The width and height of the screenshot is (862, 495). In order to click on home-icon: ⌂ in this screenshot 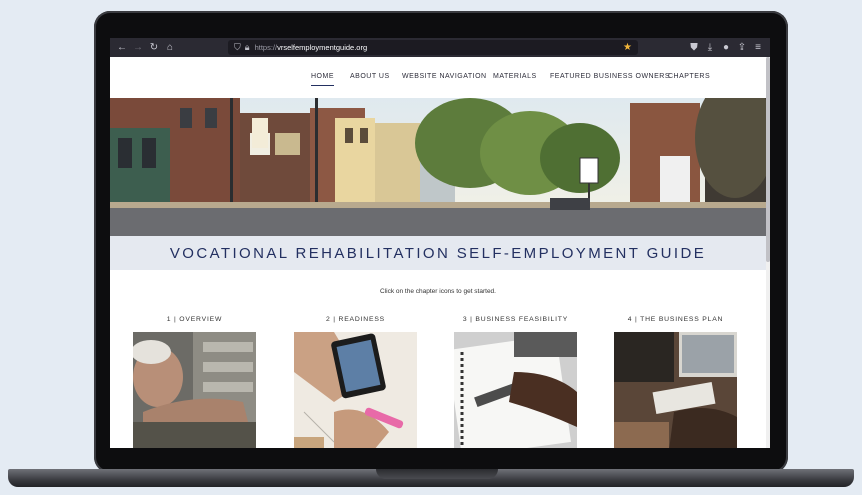, I will do `click(170, 47)`.